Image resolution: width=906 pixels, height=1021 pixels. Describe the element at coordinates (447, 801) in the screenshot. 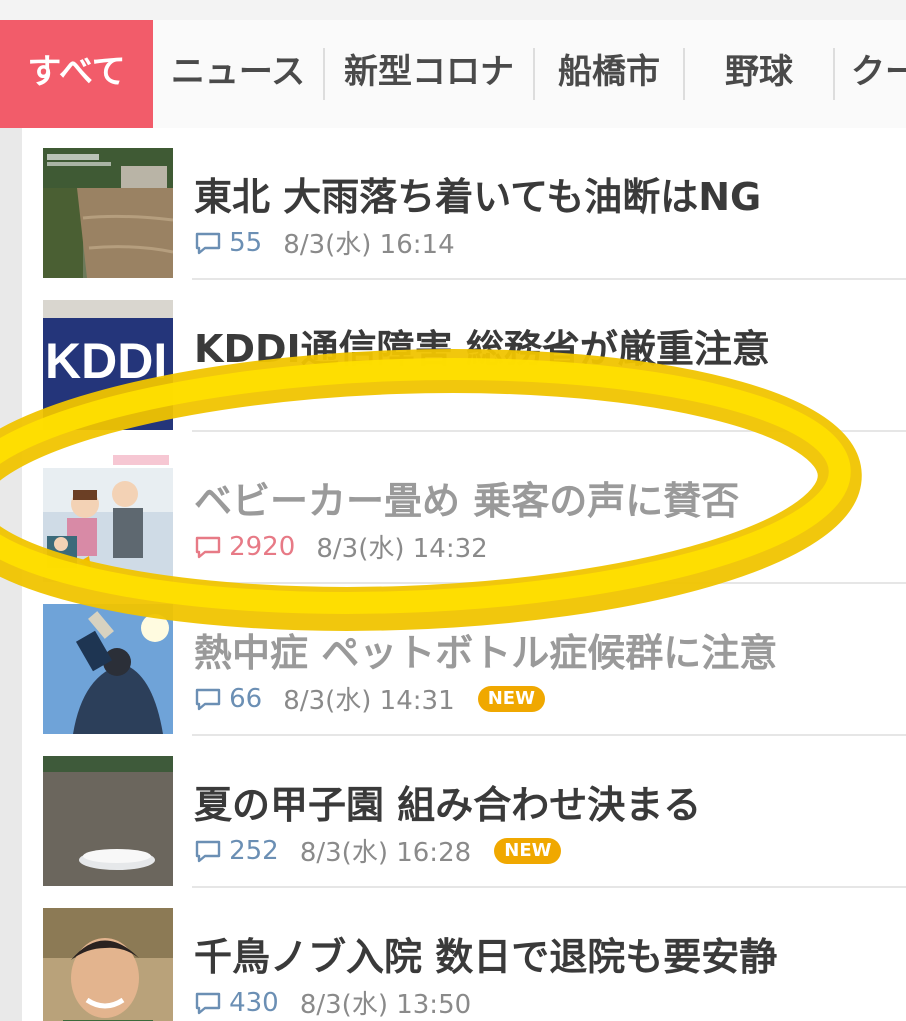

I see `article-title: 夏の甲子園 組み合わせ決まる` at that location.